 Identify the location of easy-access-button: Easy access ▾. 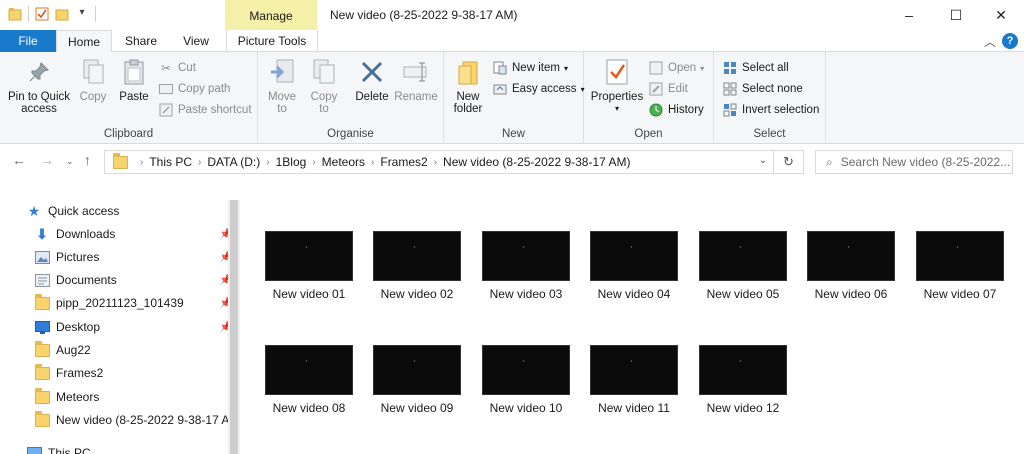
(538, 89).